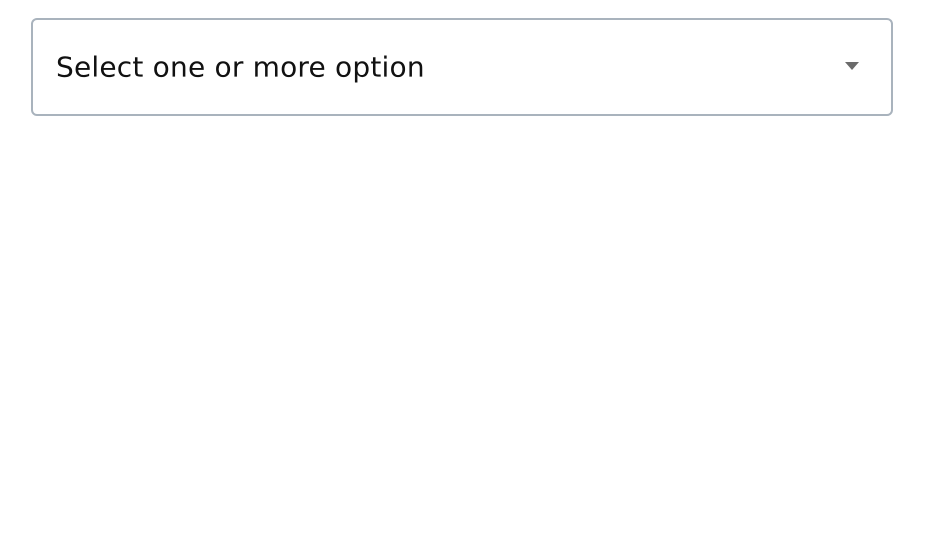 Image resolution: width=946 pixels, height=553 pixels. Describe the element at coordinates (852, 66) in the screenshot. I see `chevron-down-icon` at that location.